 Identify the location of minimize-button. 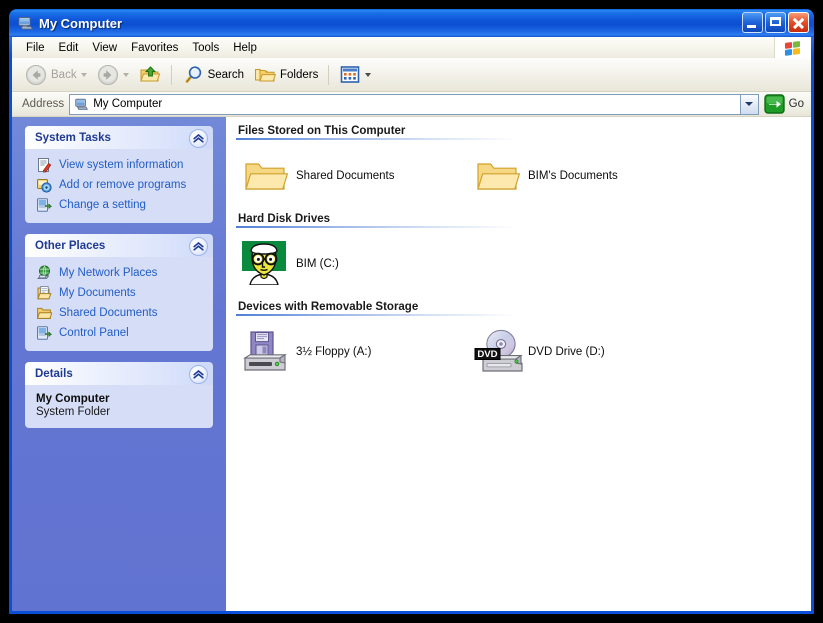
(752, 22).